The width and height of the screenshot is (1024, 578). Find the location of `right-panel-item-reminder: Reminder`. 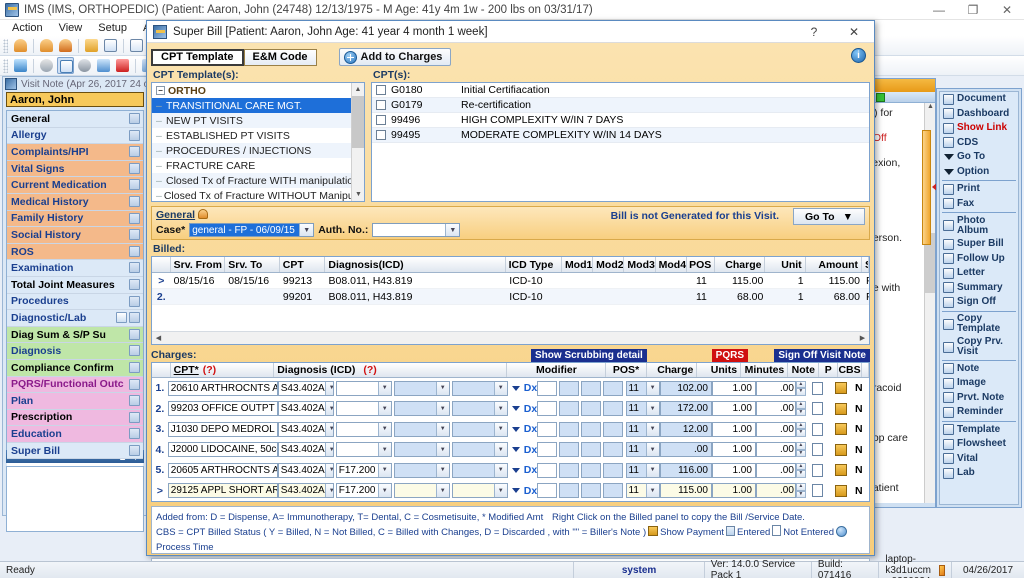

right-panel-item-reminder: Reminder is located at coordinates (979, 412).